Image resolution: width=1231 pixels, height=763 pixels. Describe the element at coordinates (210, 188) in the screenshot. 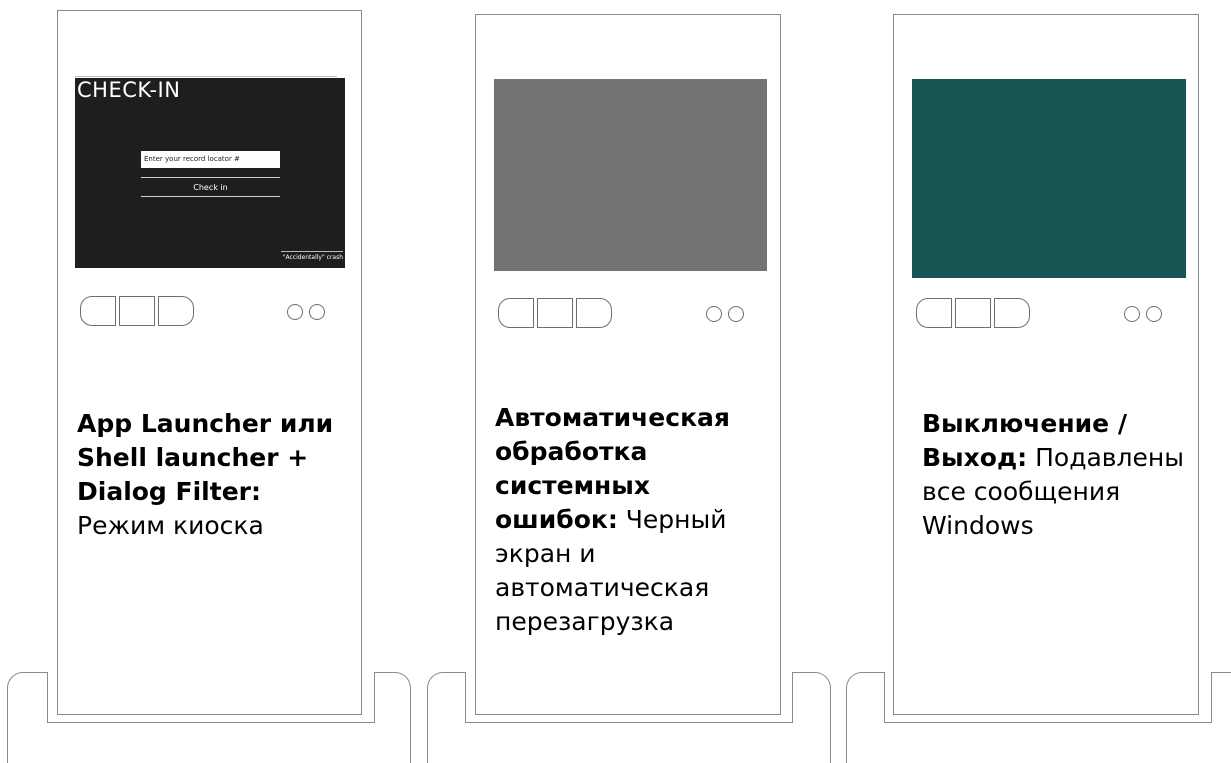

I see `check-in-button: Check in` at that location.